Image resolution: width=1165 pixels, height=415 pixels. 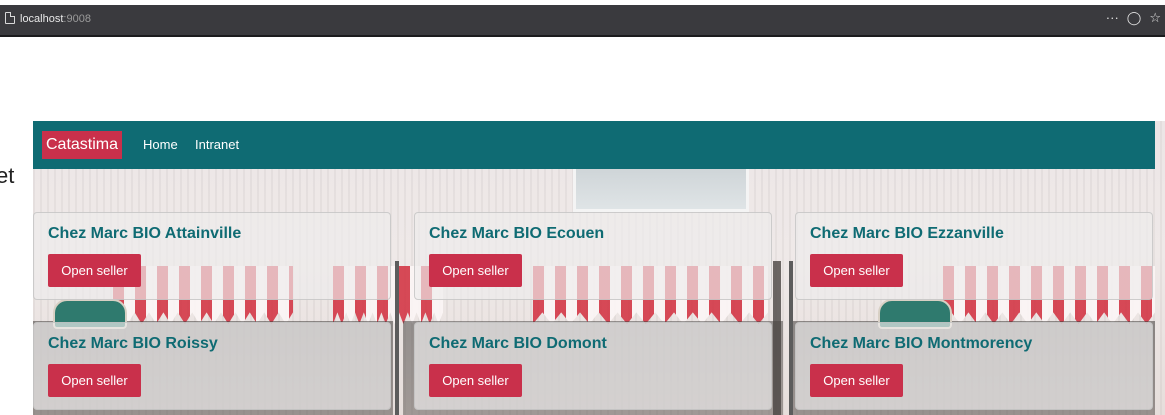 I want to click on cut-off-text: et, so click(x=7, y=175).